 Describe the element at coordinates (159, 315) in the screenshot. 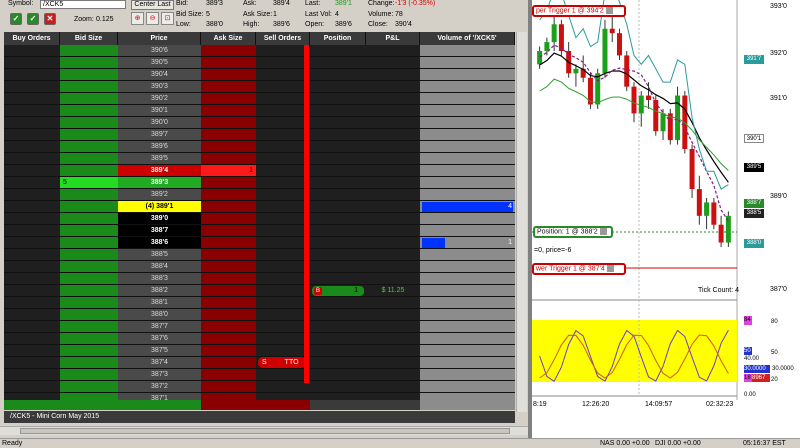

I see `price-cell: 388'0` at that location.